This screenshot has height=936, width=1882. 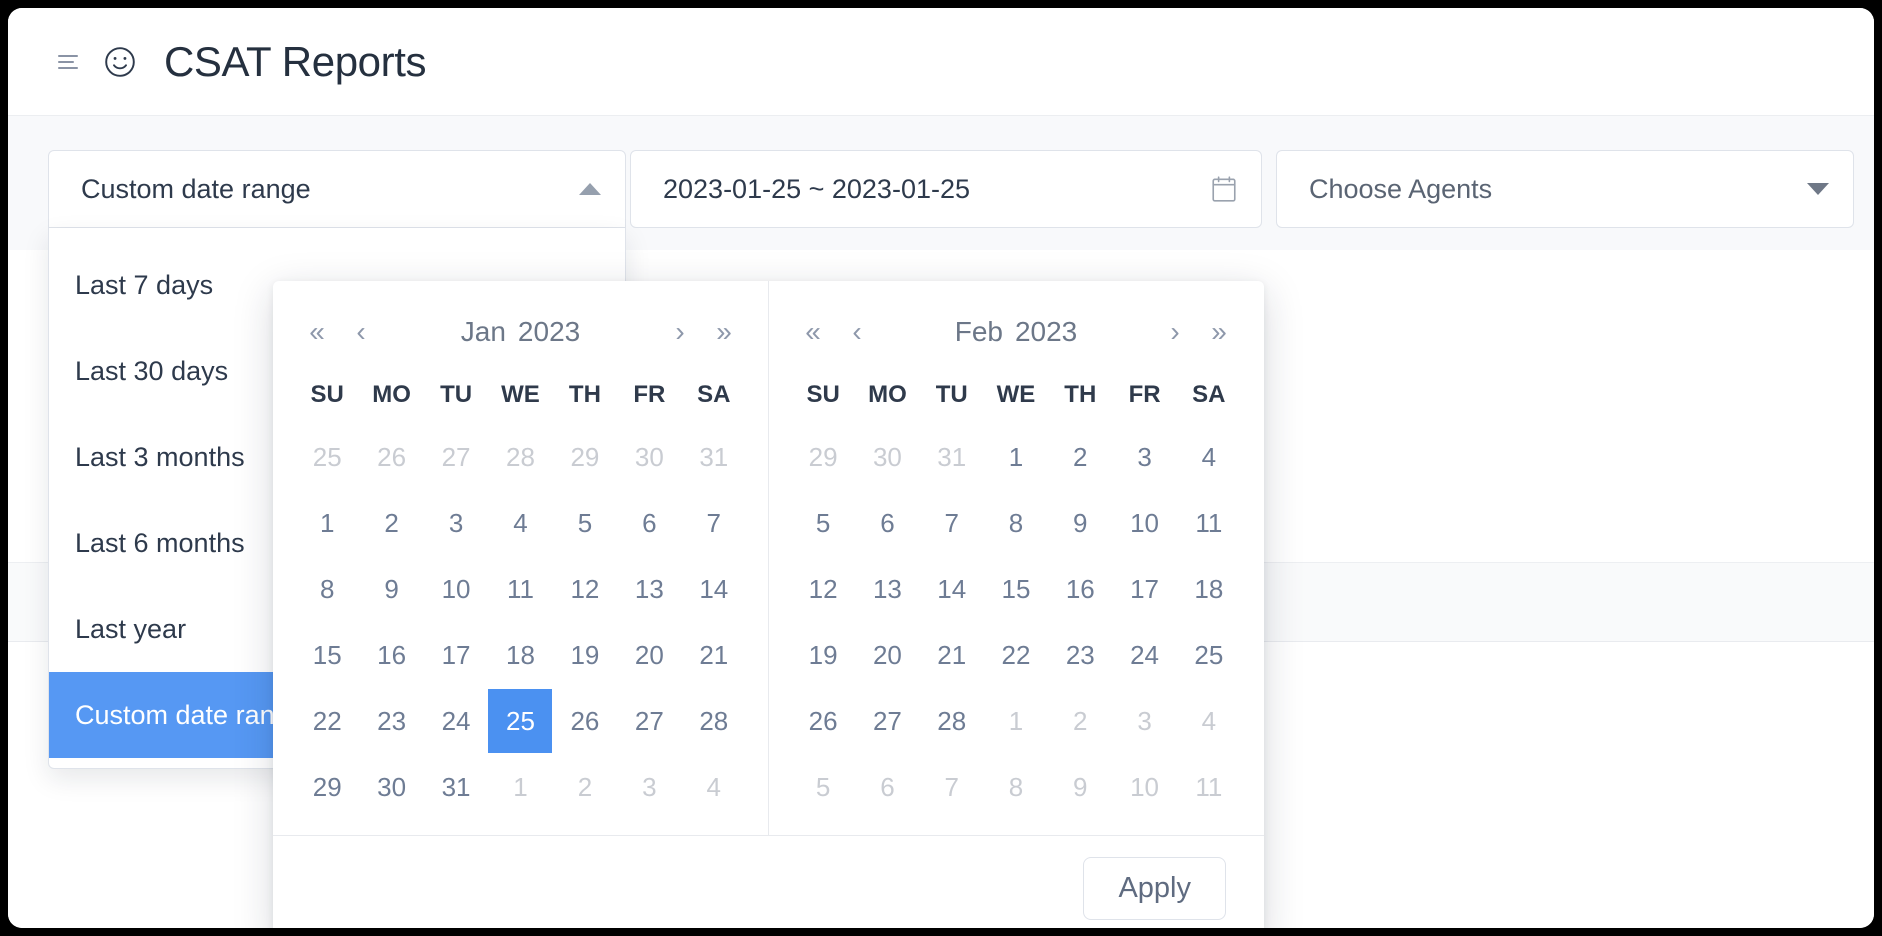 I want to click on calendar-month-label: Feb, so click(x=979, y=331).